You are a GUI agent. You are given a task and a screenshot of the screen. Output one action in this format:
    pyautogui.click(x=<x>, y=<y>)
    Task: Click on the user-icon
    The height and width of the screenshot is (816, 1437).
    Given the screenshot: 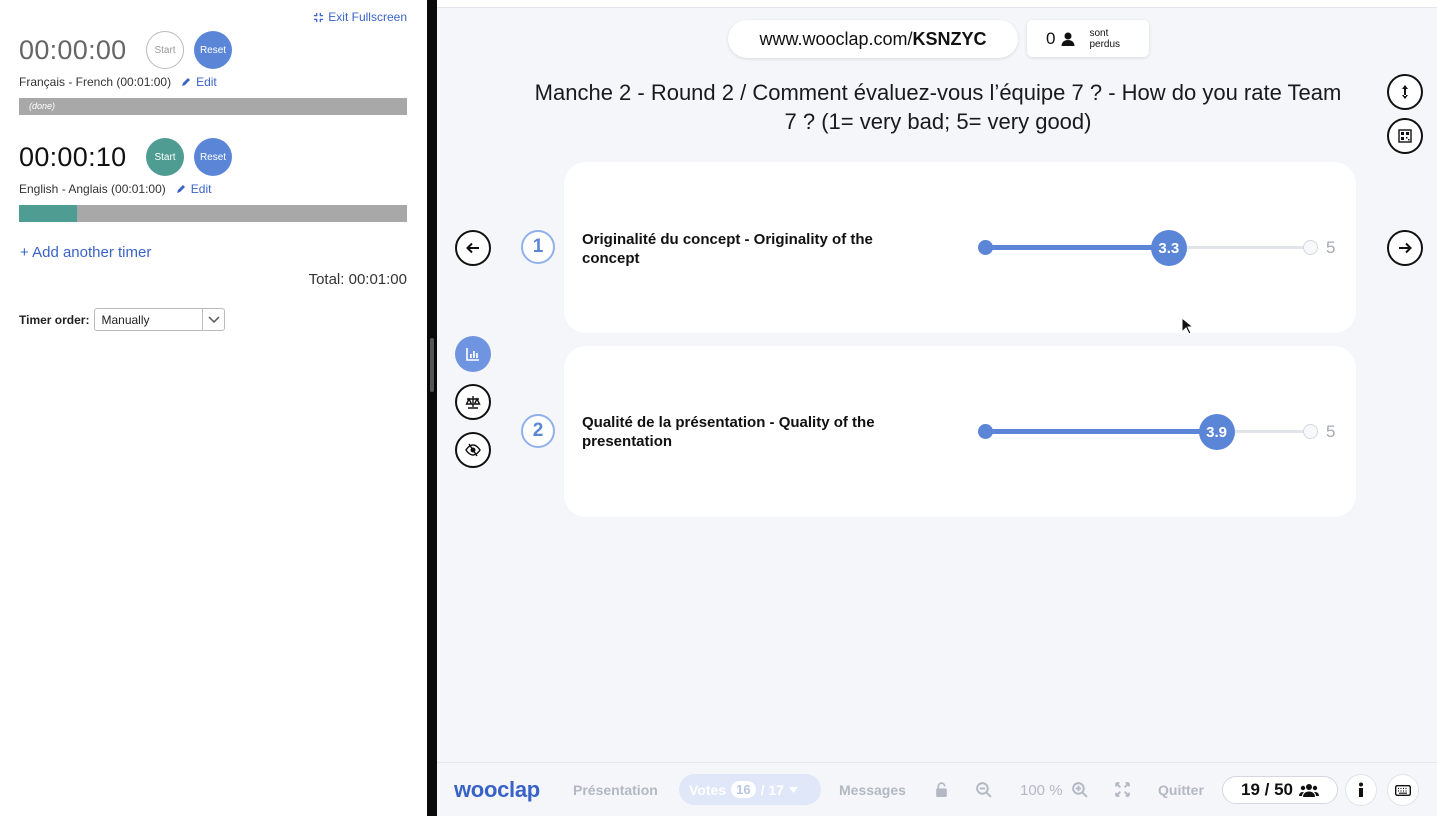 What is the action you would take?
    pyautogui.click(x=1068, y=39)
    